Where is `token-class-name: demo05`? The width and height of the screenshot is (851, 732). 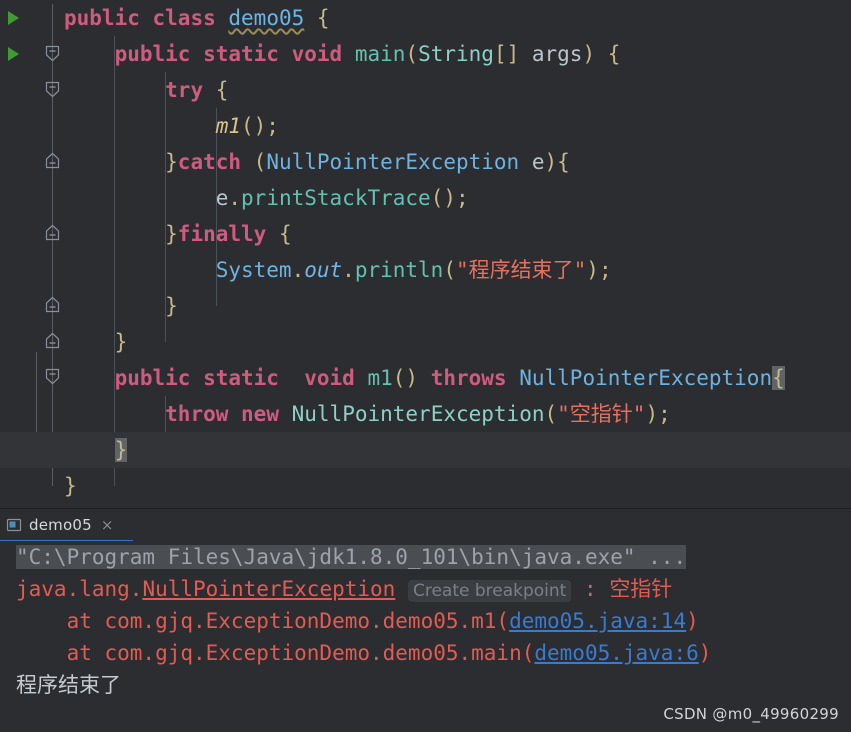 token-class-name: demo05 is located at coordinates (266, 18).